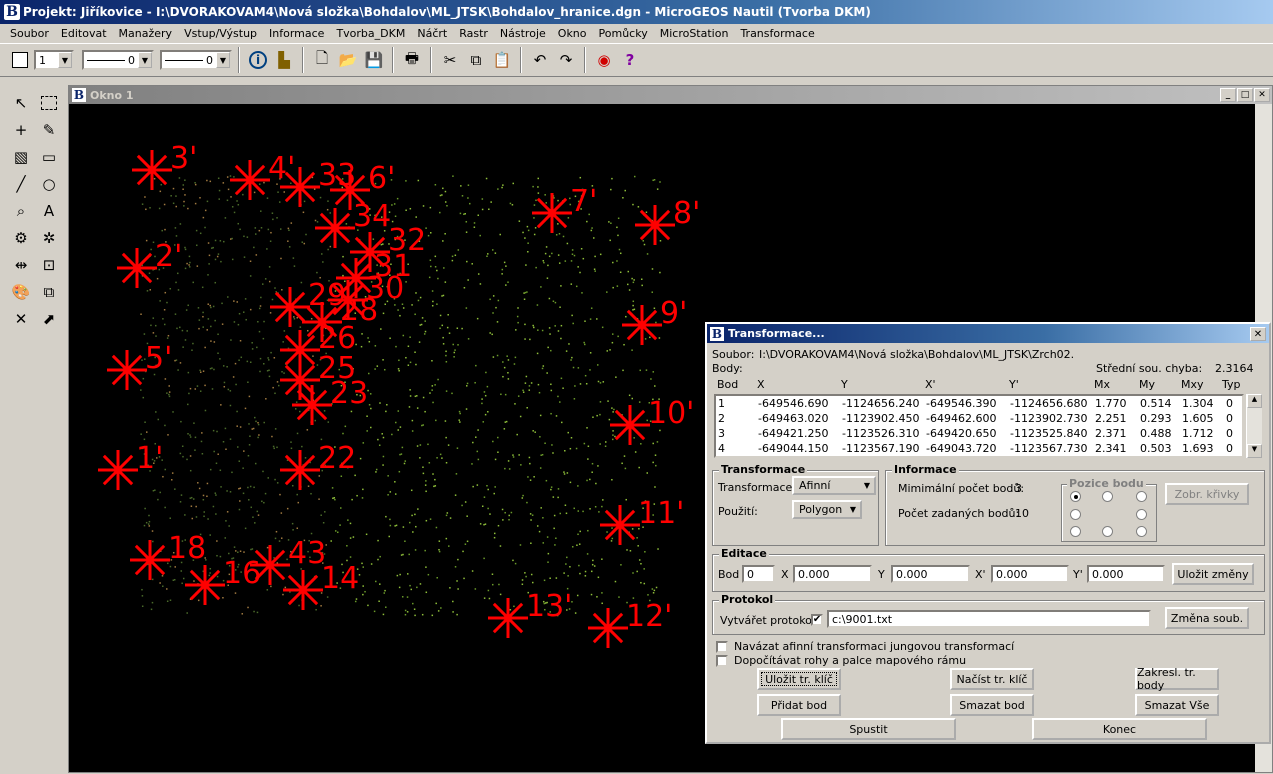  What do you see at coordinates (1030, 574) in the screenshot?
I see `x2-input: 0.000` at bounding box center [1030, 574].